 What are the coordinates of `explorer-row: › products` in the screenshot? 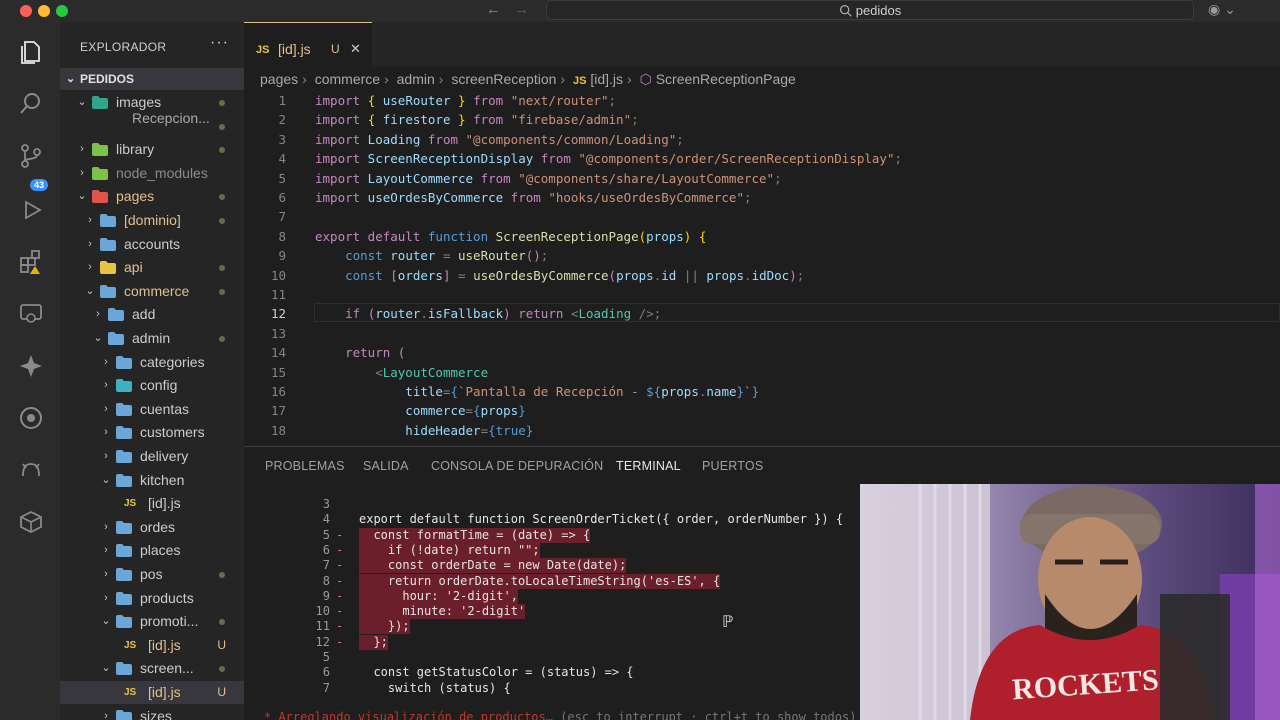 It's located at (152, 598).